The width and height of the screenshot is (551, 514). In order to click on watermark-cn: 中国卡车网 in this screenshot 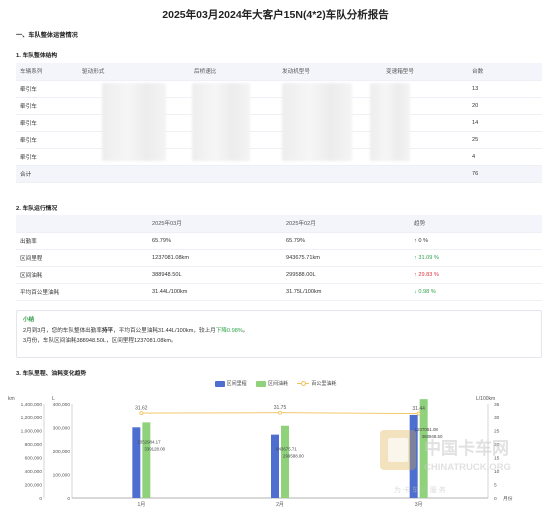, I will do `click(466, 448)`.